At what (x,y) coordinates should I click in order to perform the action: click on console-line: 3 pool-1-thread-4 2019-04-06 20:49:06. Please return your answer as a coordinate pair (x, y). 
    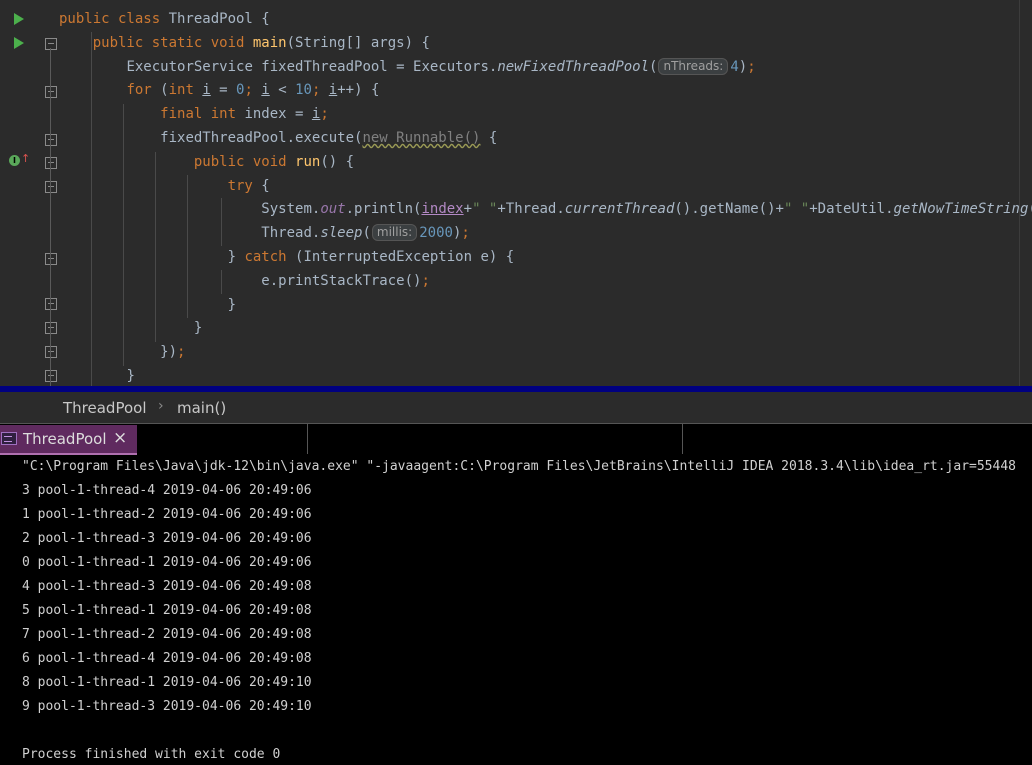
    Looking at the image, I should click on (167, 490).